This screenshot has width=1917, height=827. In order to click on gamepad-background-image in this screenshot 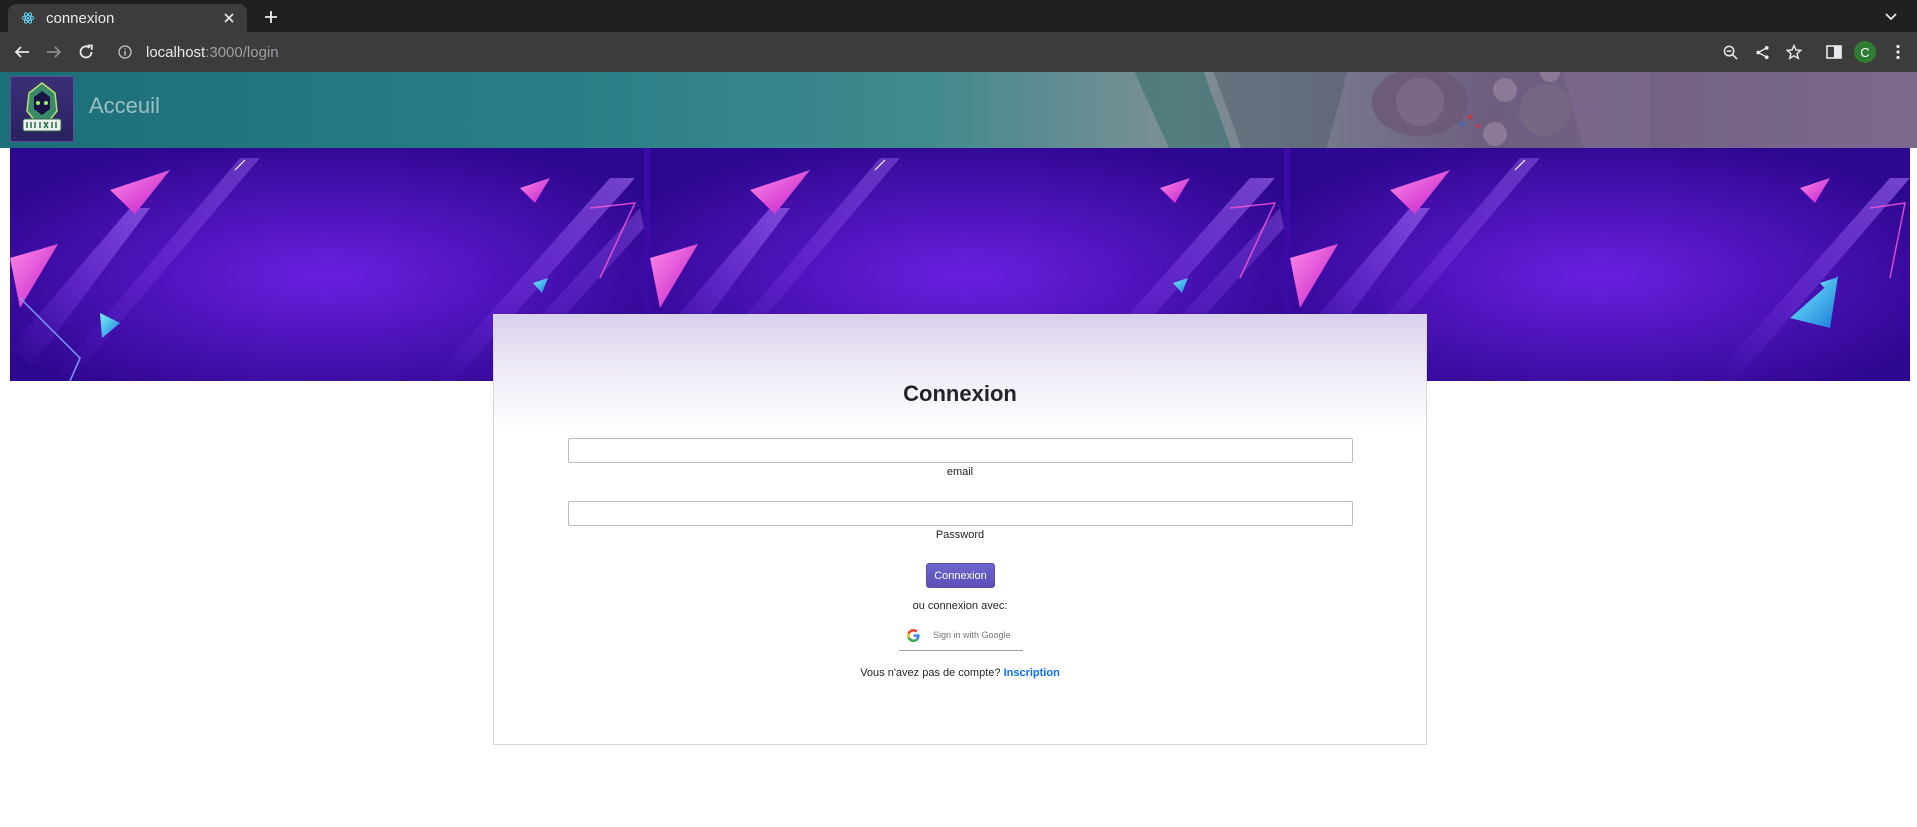, I will do `click(1392, 110)`.